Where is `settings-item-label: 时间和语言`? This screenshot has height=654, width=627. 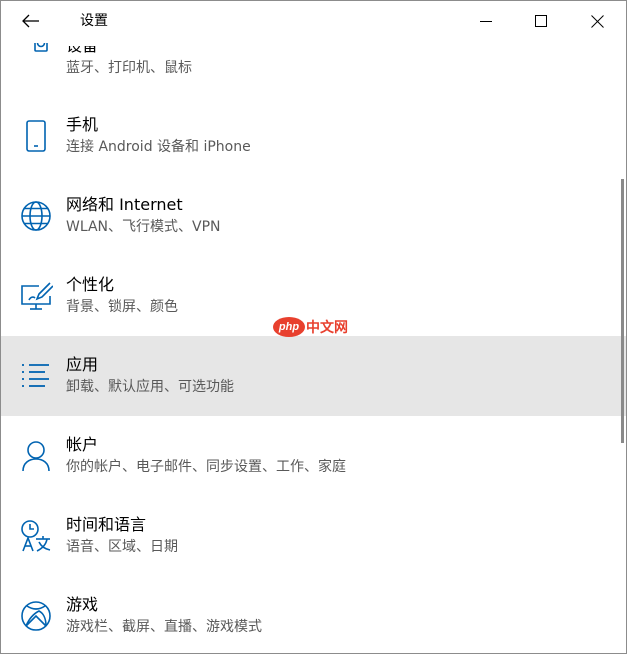
settings-item-label: 时间和语言 is located at coordinates (106, 524).